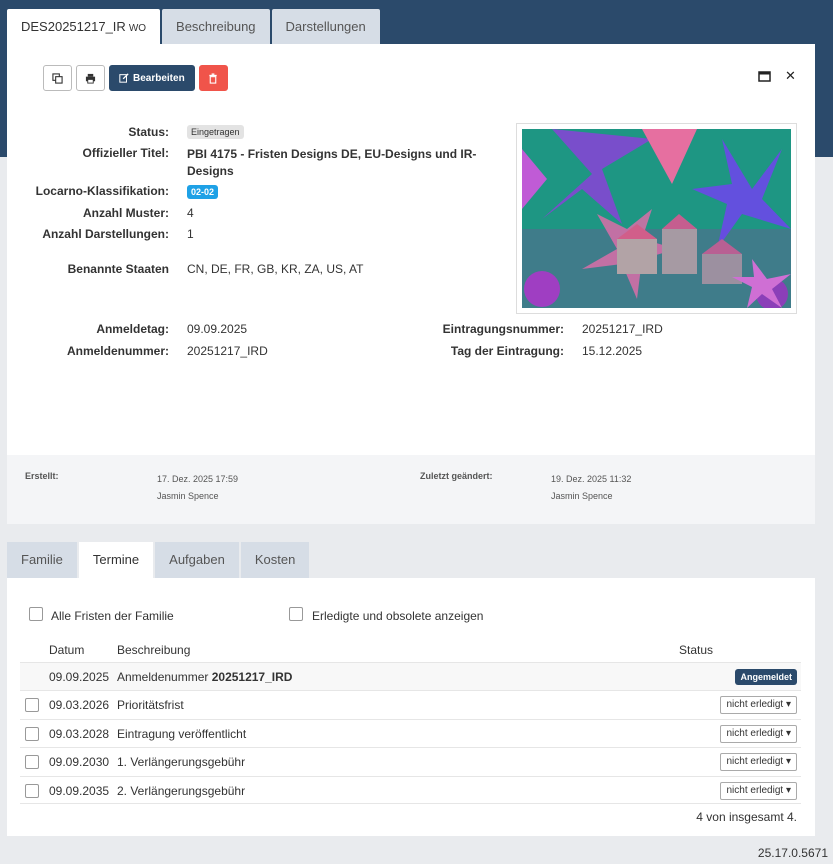 The image size is (833, 864). I want to click on row-desc-text: Anmeldenummer, so click(164, 677).